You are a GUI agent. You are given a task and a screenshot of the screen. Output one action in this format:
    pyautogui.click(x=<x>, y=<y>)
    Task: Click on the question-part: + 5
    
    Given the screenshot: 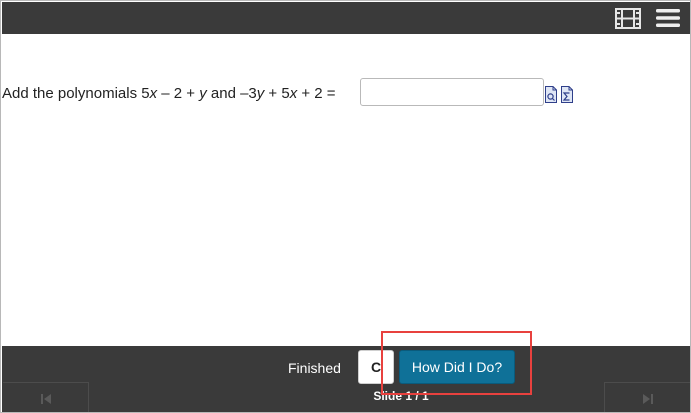 What is the action you would take?
    pyautogui.click(x=277, y=93)
    